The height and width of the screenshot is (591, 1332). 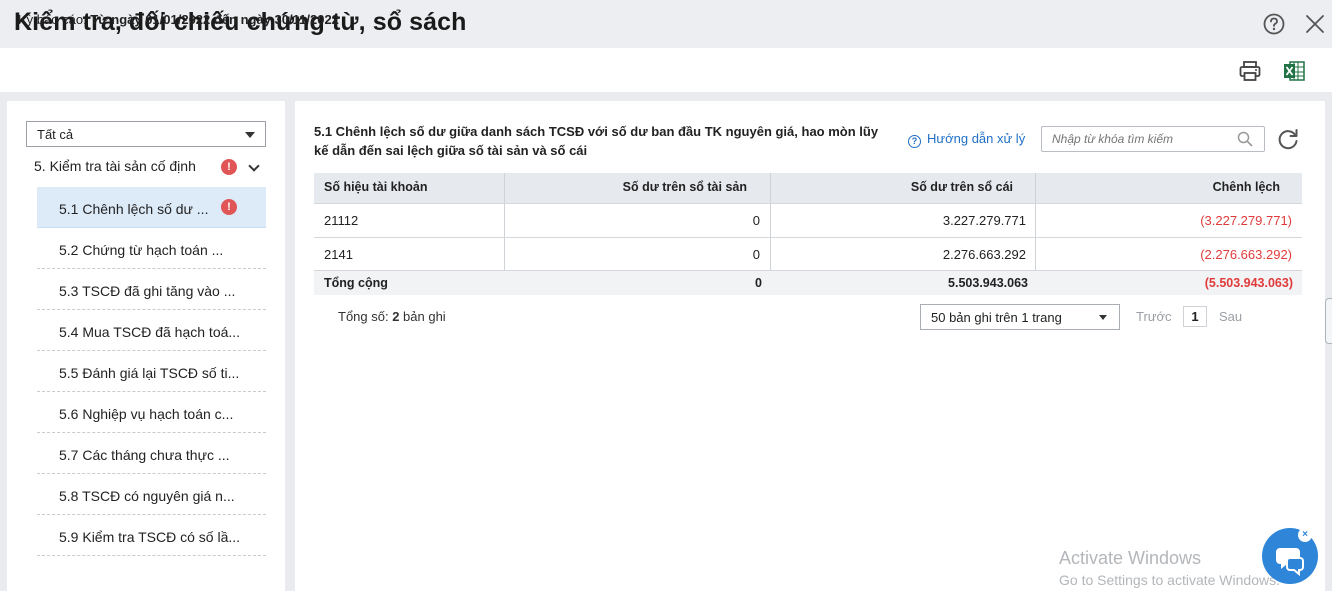 What do you see at coordinates (422, 316) in the screenshot?
I see `record-count-suffix: bản ghi` at bounding box center [422, 316].